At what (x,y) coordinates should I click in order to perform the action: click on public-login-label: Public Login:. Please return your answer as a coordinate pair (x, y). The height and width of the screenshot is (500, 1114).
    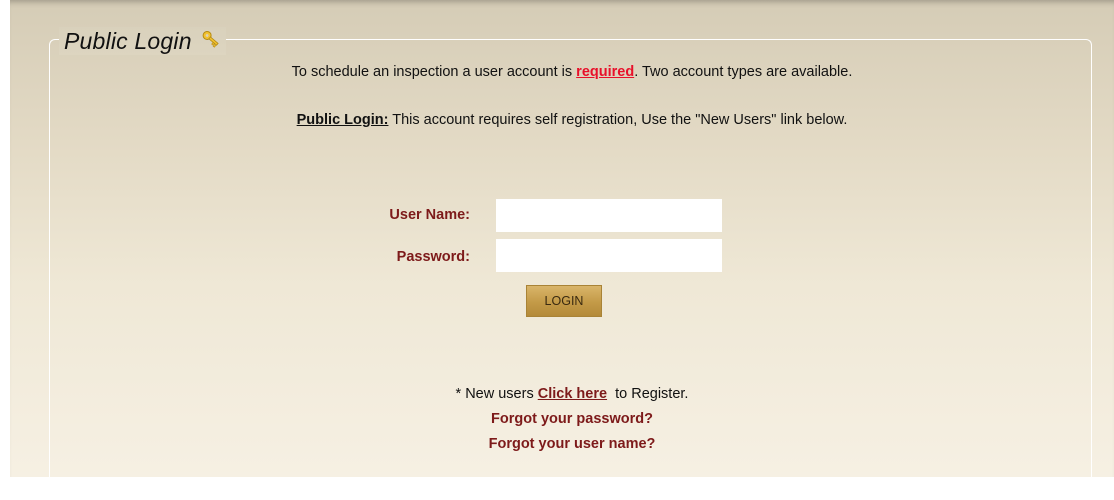
    Looking at the image, I should click on (342, 120).